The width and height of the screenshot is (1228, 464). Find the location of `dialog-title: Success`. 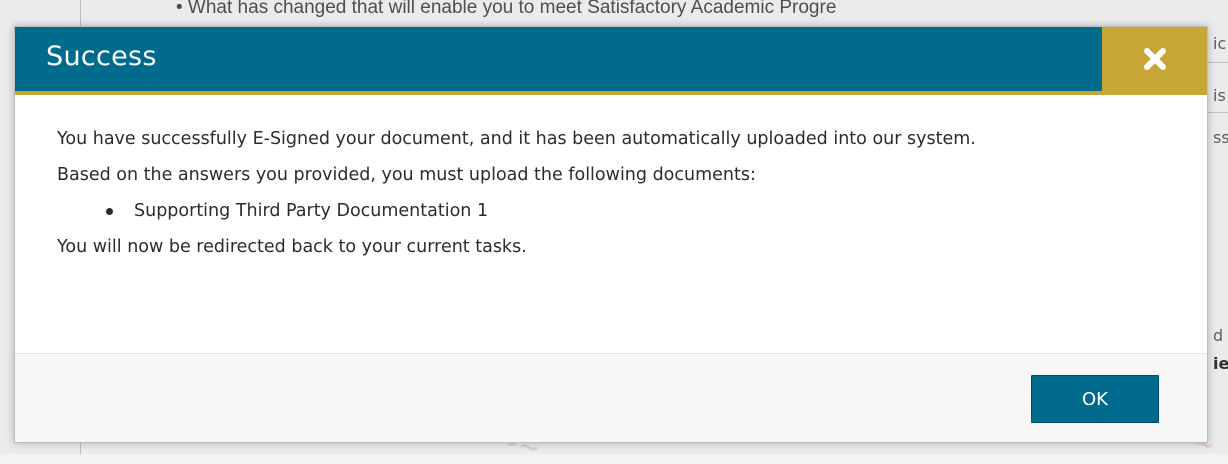

dialog-title: Success is located at coordinates (101, 56).